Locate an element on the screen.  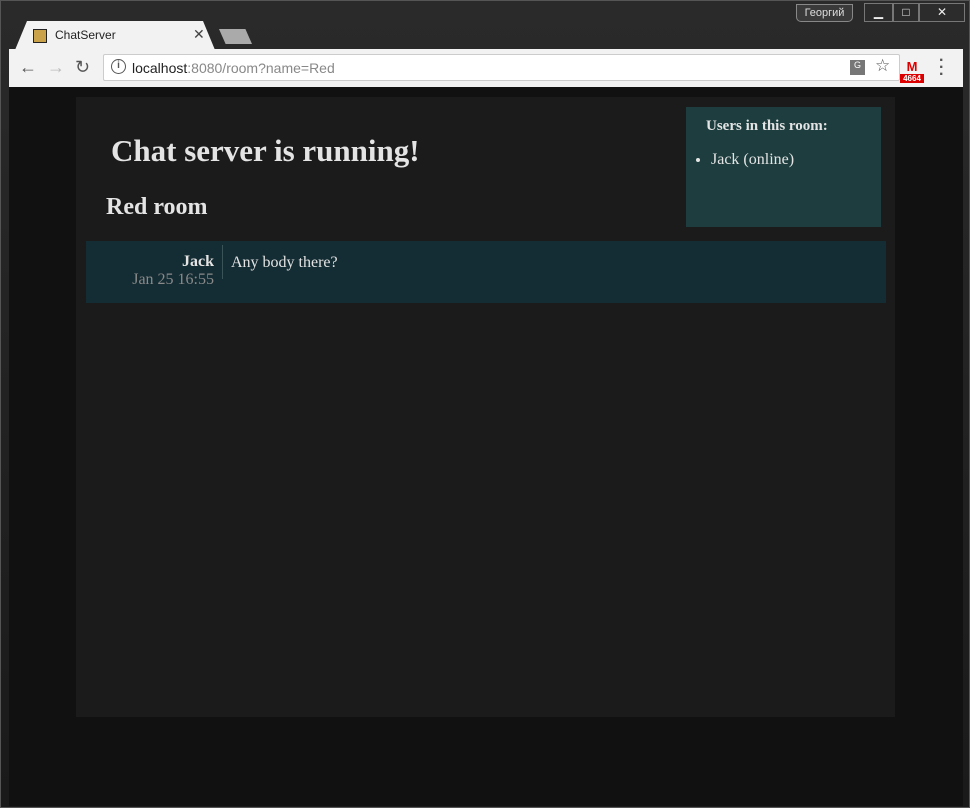
tab-chatserver: ChatServer ✕ is located at coordinates (115, 35).